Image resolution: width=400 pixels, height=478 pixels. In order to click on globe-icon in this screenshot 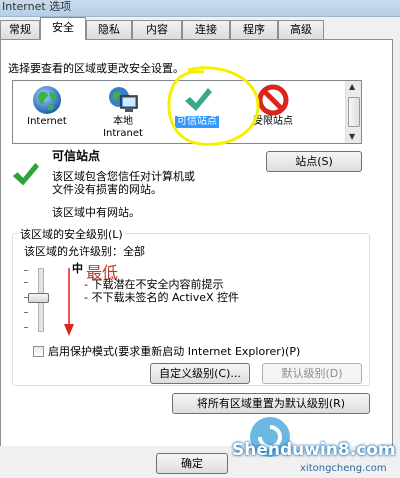, I will do `click(47, 100)`.